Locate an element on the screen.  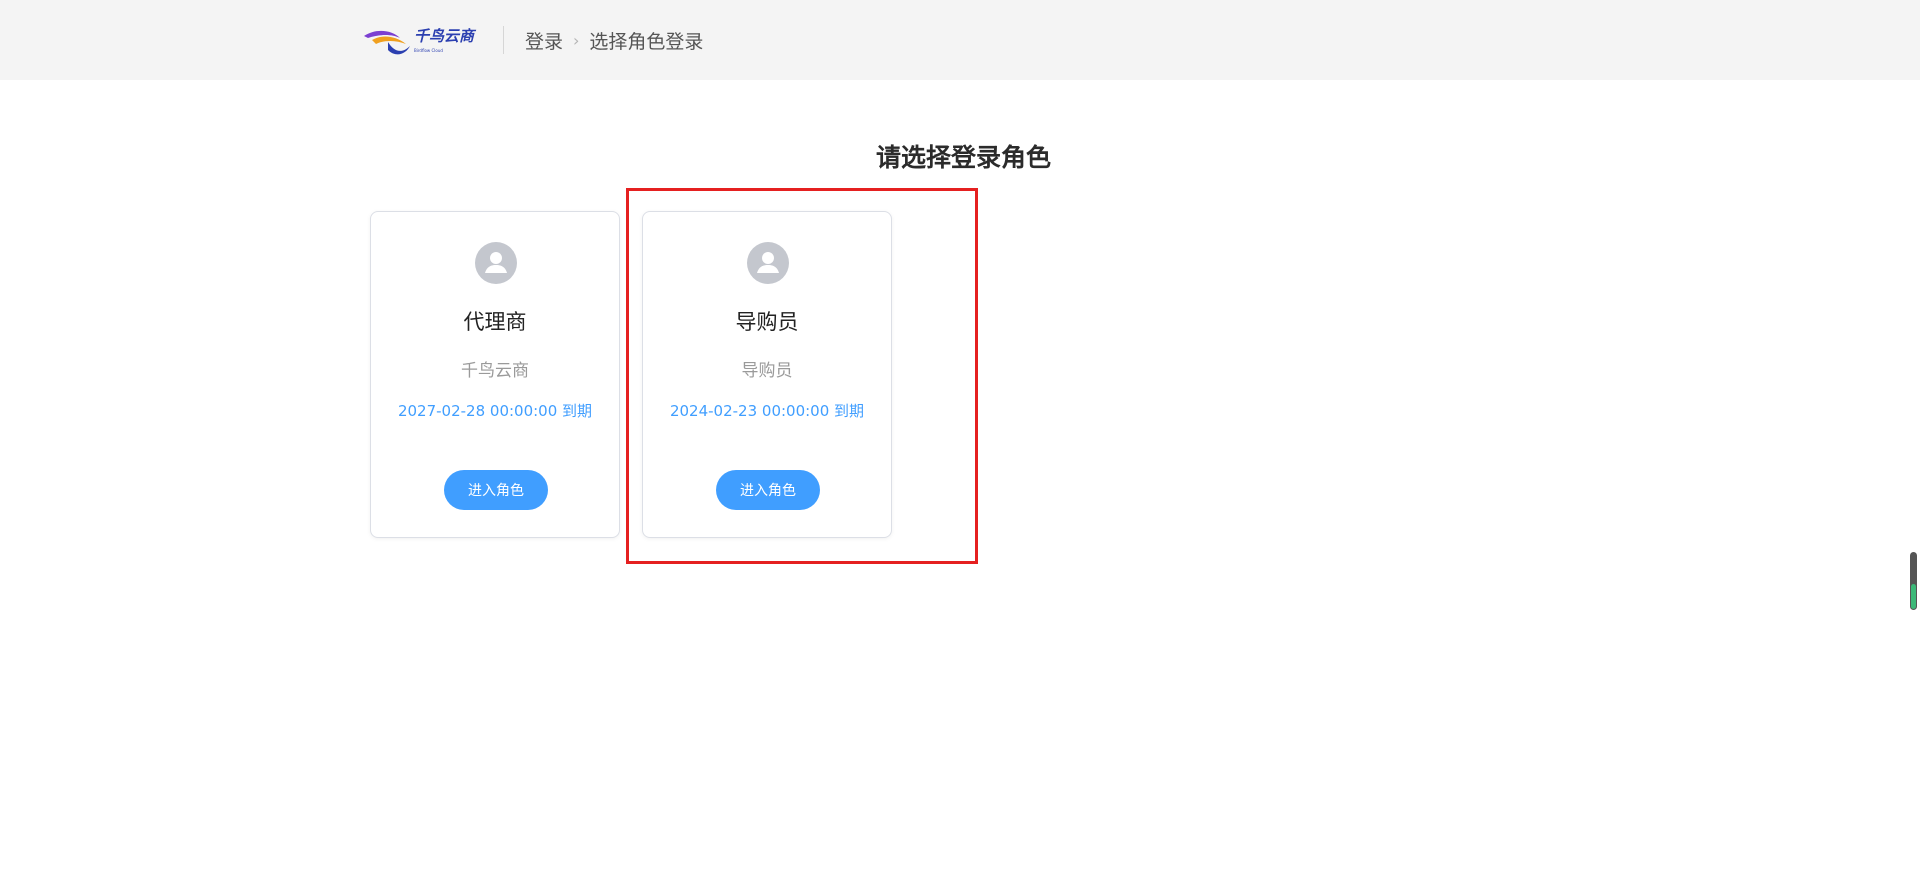
logo-wordmark: 千鸟云商 is located at coordinates (445, 36).